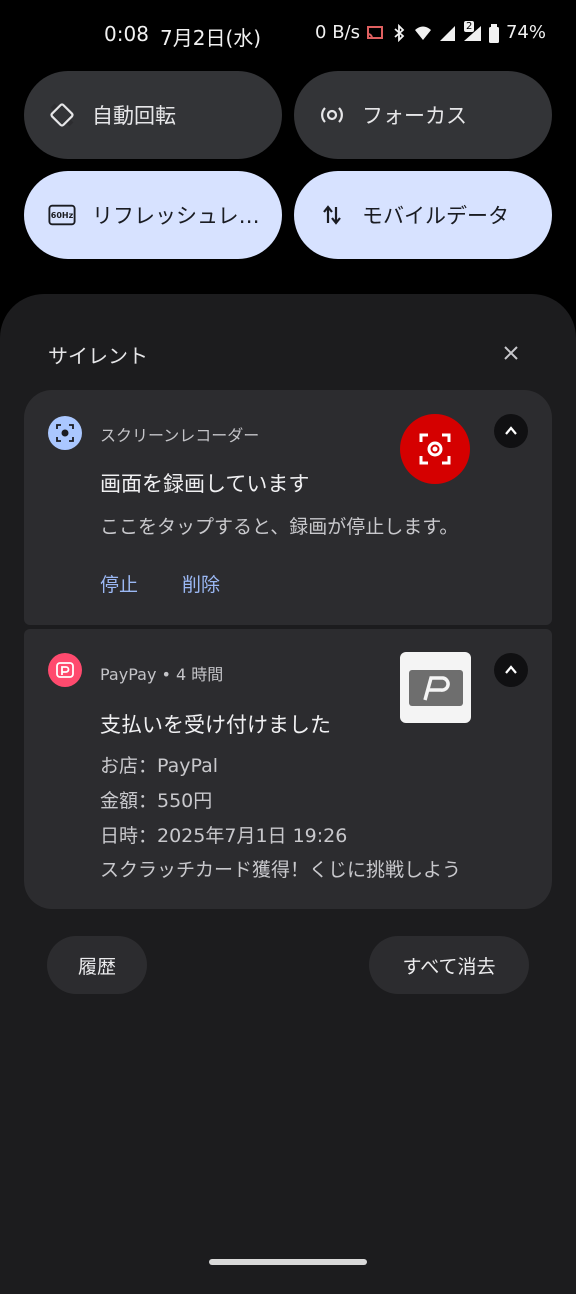 The height and width of the screenshot is (1294, 576). Describe the element at coordinates (65, 433) in the screenshot. I see `screen-recorder-icon` at that location.